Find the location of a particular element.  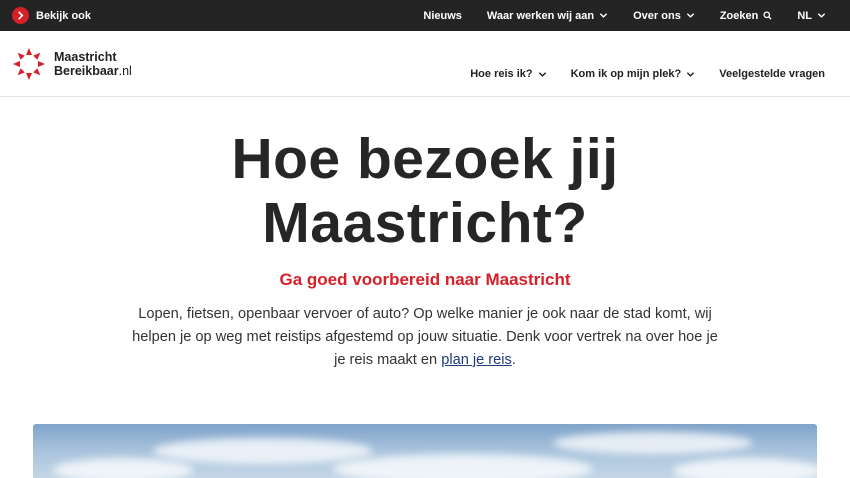

logo-wordmark: Maastricht Bereikbaar.nl is located at coordinates (93, 64).